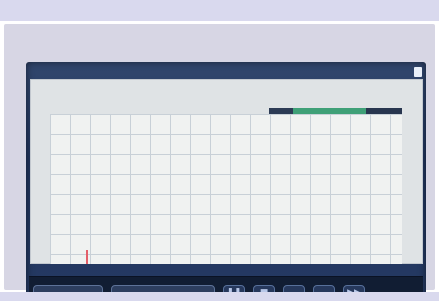 The height and width of the screenshot is (301, 439). What do you see at coordinates (219, 296) in the screenshot?
I see `bottom-band` at bounding box center [219, 296].